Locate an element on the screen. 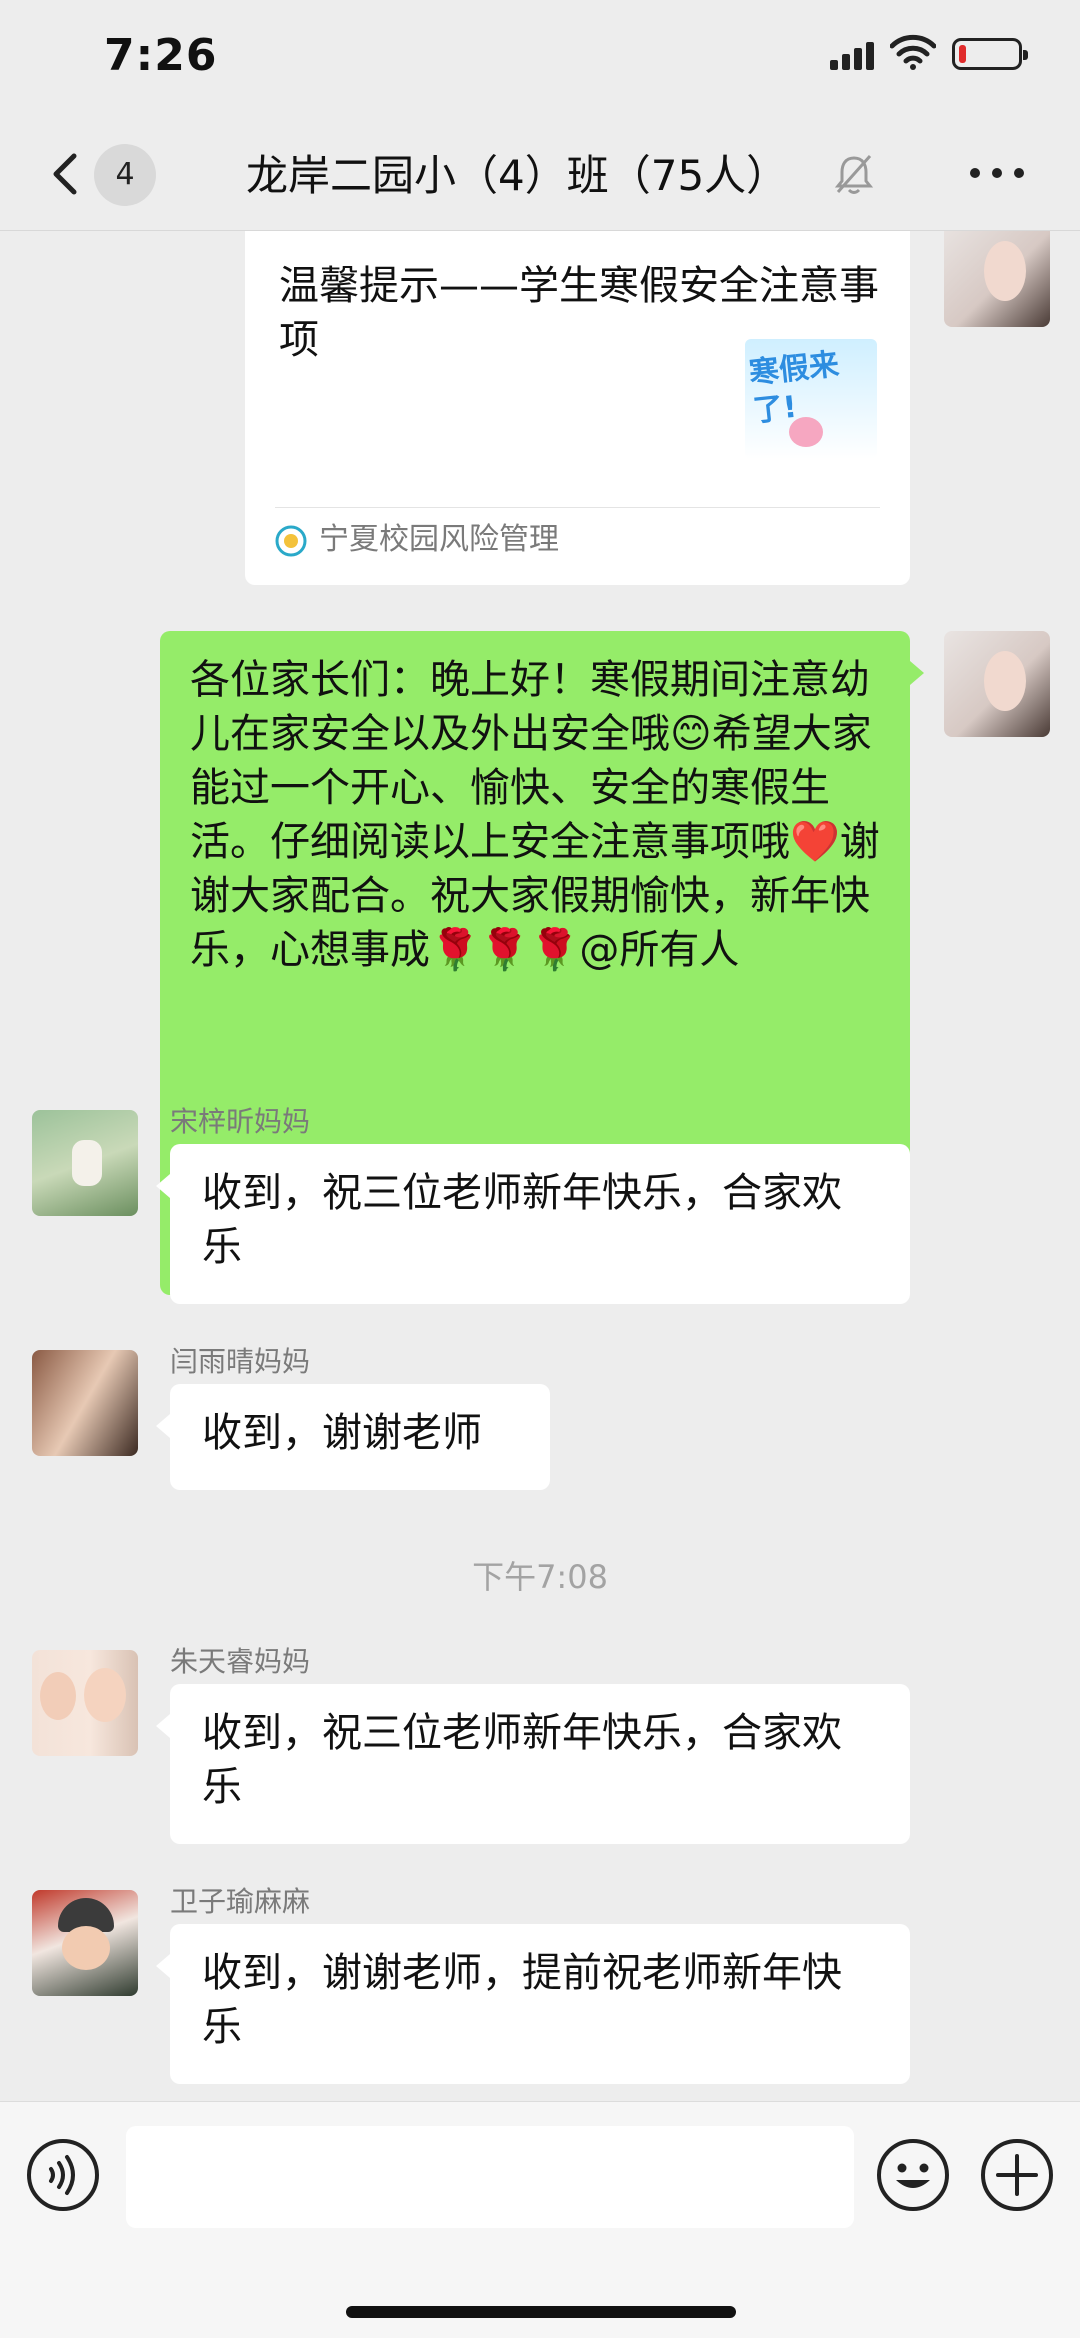 This screenshot has height=2338, width=1080. status-bar: 7:26 is located at coordinates (540, 59).